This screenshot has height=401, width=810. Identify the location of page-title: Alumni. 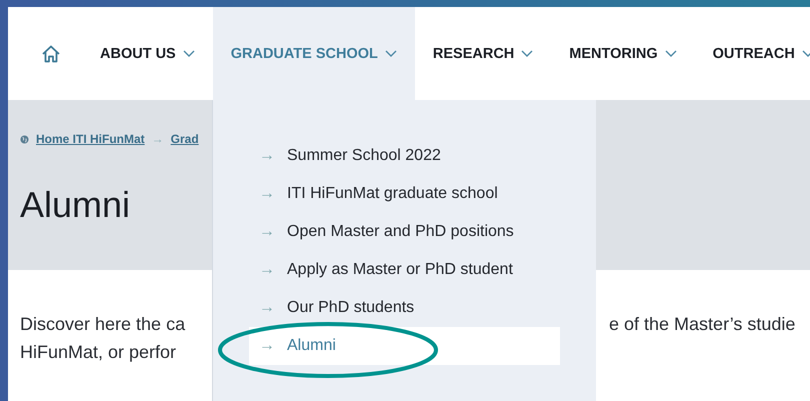
(75, 205).